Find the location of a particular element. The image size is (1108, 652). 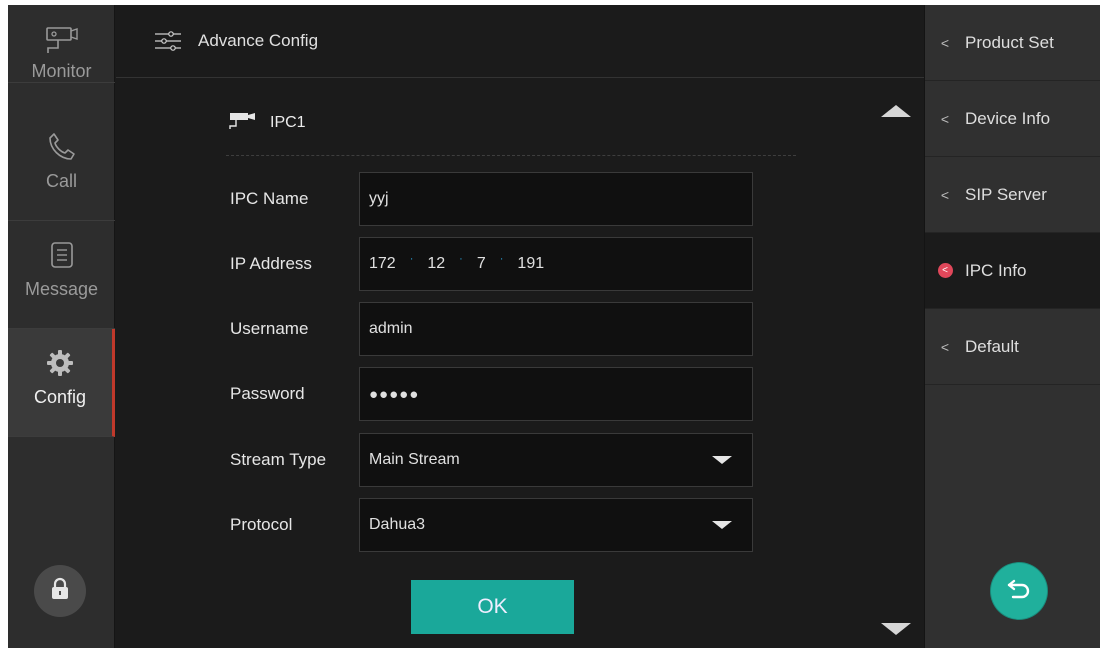

lock-icon is located at coordinates (60, 591).